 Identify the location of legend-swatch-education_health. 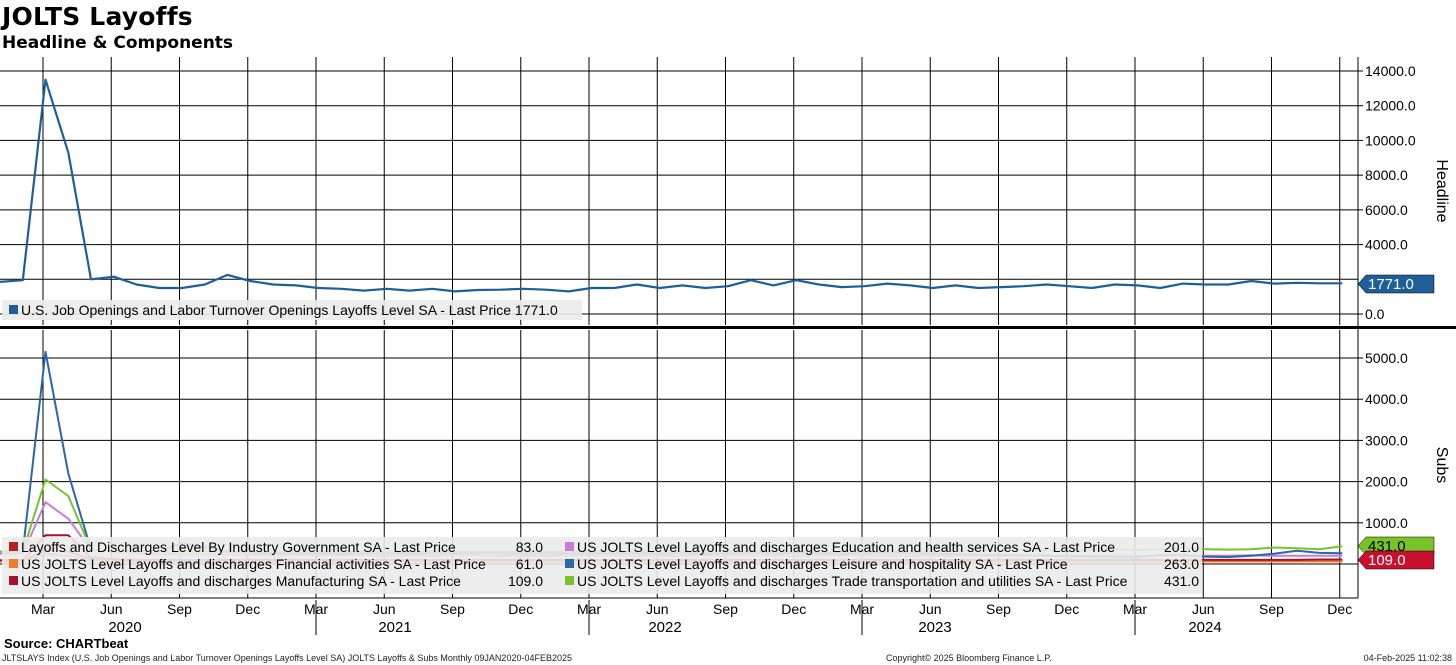
(569, 546).